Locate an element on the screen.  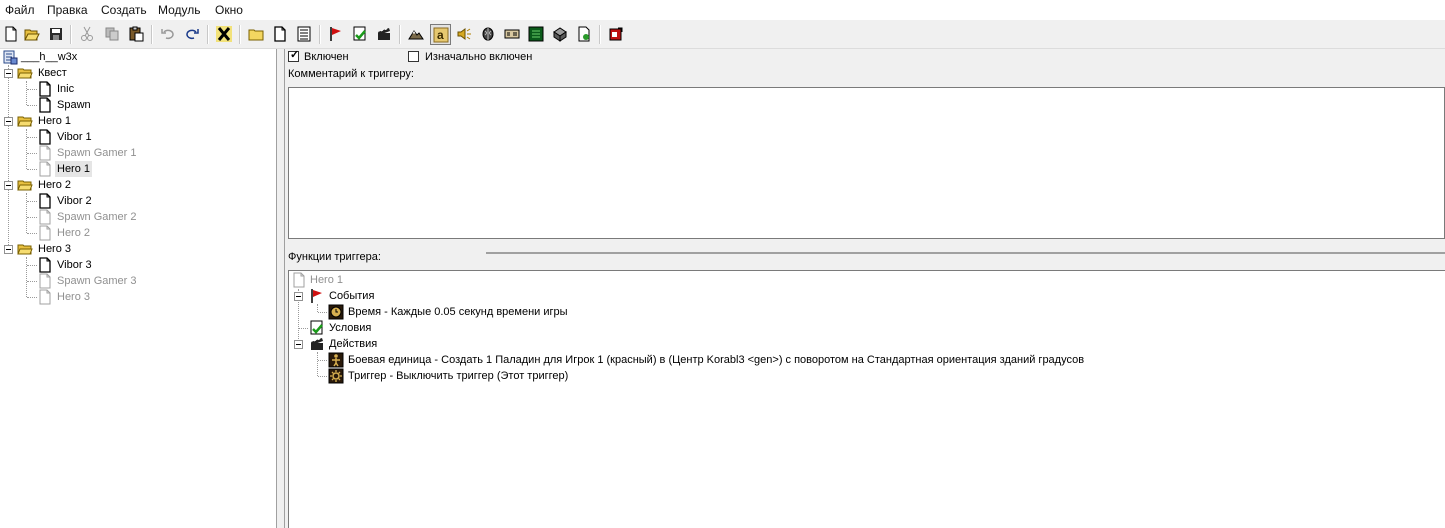
new-event-button is located at coordinates (336, 34).